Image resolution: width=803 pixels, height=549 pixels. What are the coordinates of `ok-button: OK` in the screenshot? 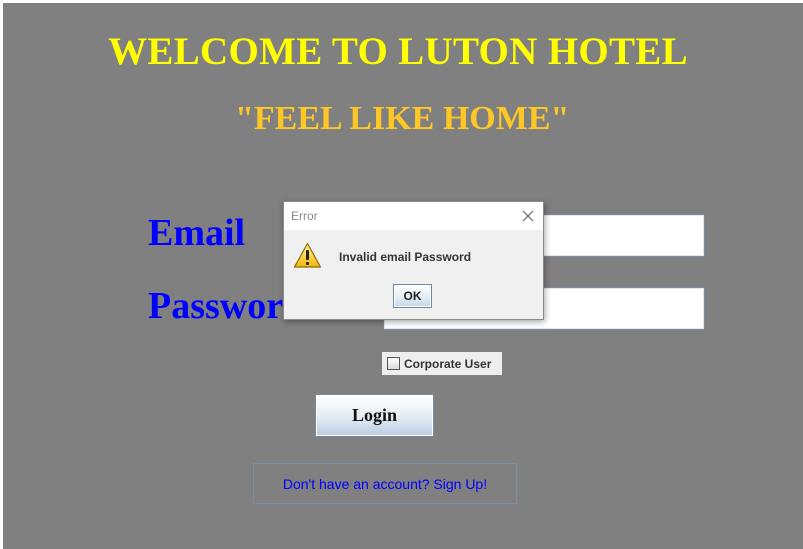 It's located at (412, 296).